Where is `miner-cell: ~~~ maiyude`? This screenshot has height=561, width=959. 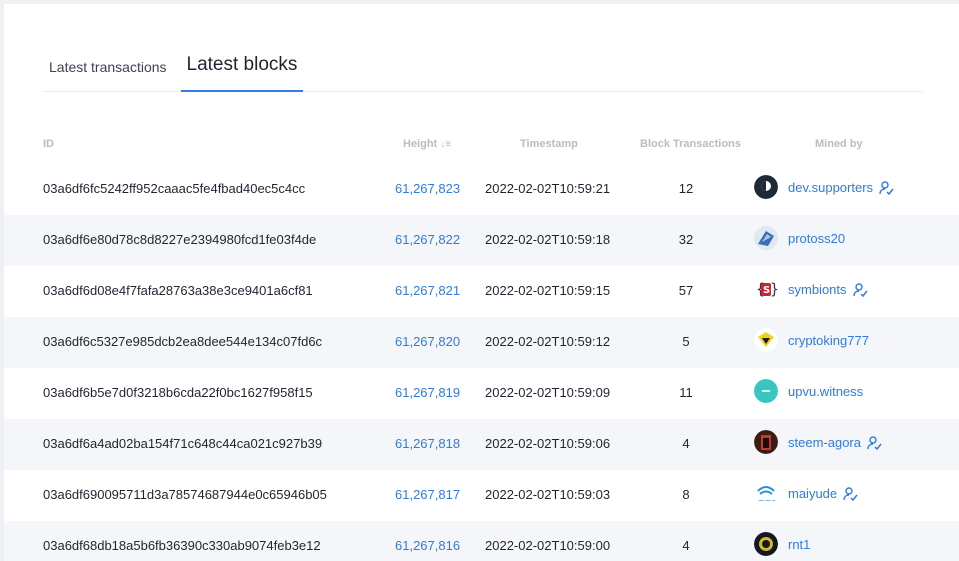
miner-cell: ~~~ maiyude is located at coordinates (806, 493).